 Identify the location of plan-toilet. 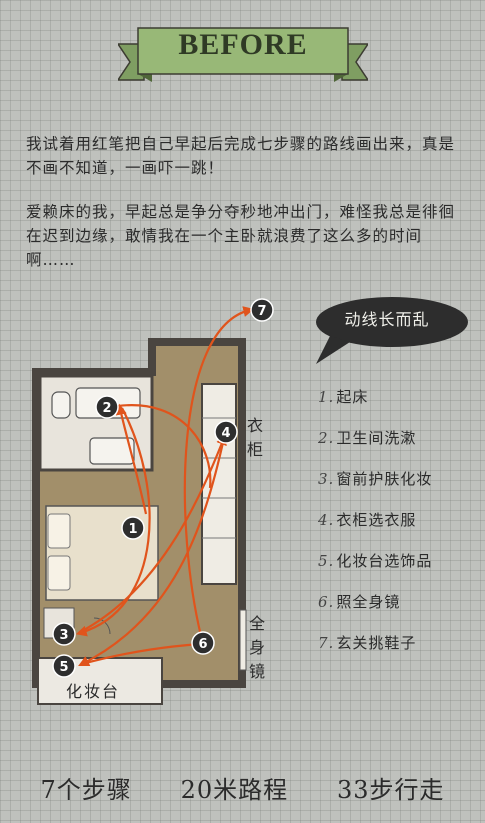
(61, 405).